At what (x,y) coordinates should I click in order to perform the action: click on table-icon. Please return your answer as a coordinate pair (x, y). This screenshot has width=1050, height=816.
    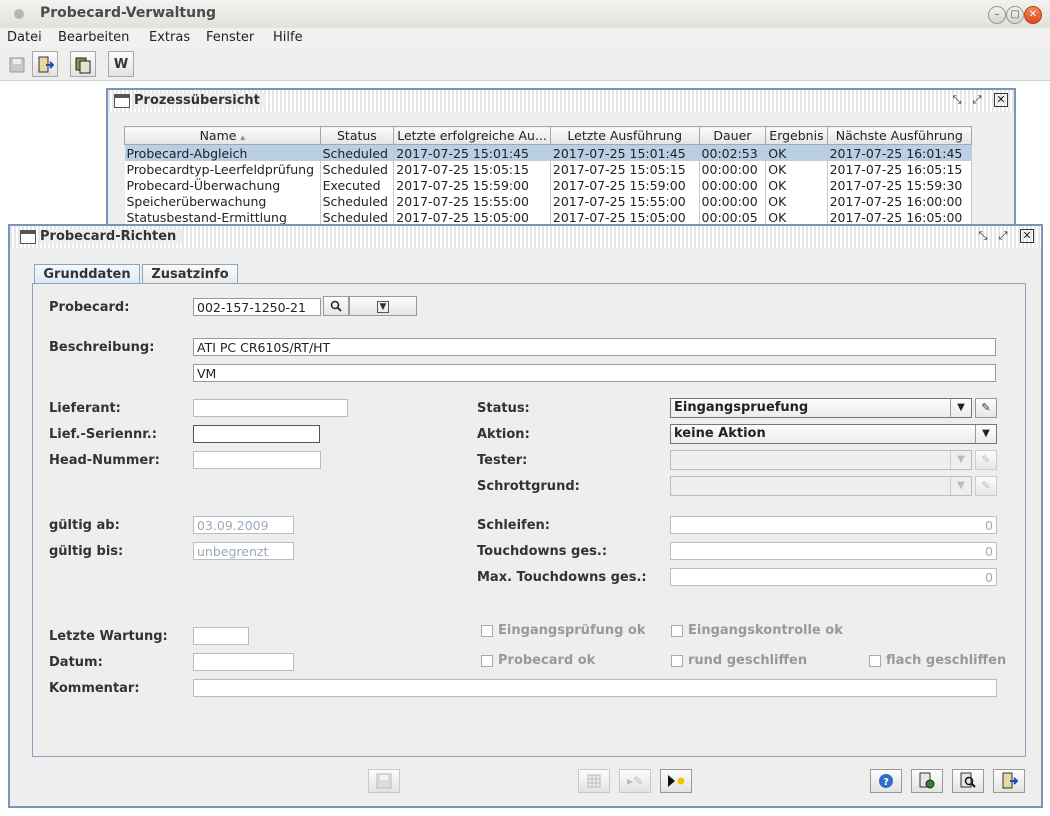
    Looking at the image, I should click on (594, 781).